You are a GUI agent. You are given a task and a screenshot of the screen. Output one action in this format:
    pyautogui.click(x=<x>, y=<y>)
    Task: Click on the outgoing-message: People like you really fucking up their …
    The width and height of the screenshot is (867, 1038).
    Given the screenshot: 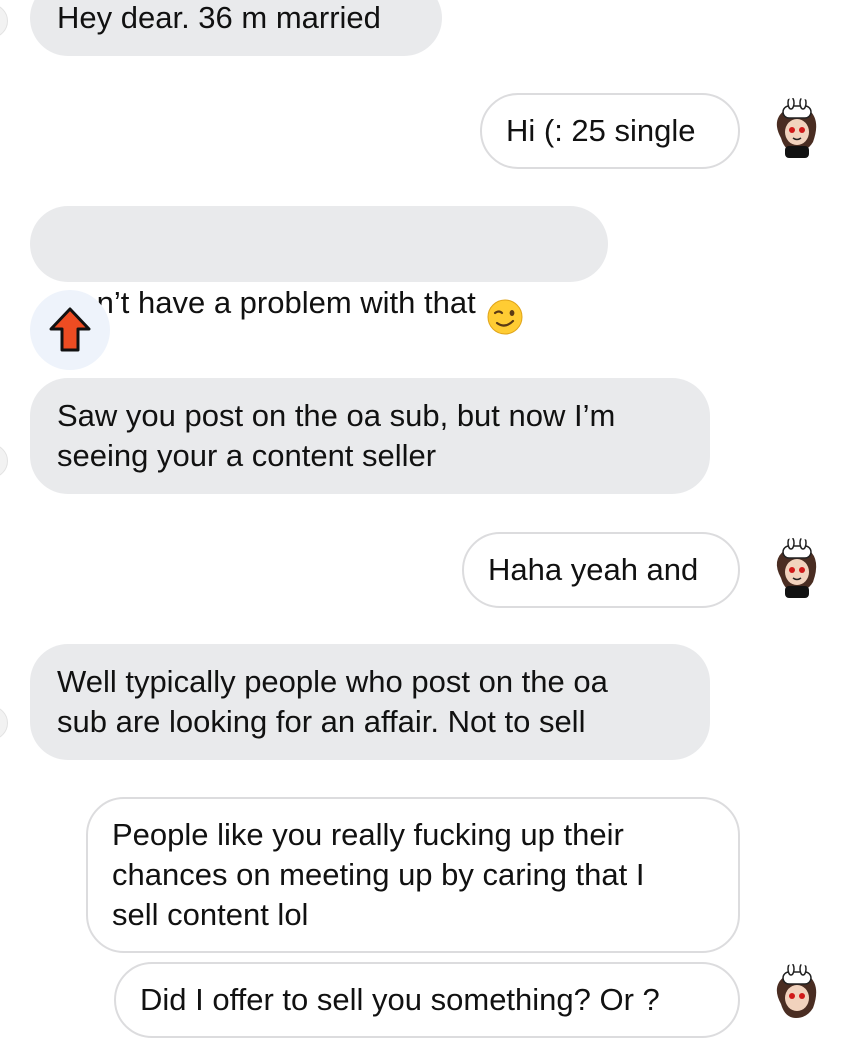 What is the action you would take?
    pyautogui.click(x=413, y=875)
    